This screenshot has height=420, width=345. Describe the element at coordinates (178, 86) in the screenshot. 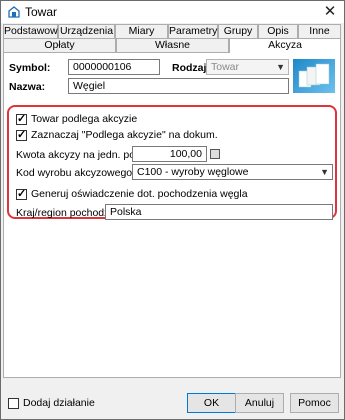

I see `nazwa-input: Węgiel` at that location.